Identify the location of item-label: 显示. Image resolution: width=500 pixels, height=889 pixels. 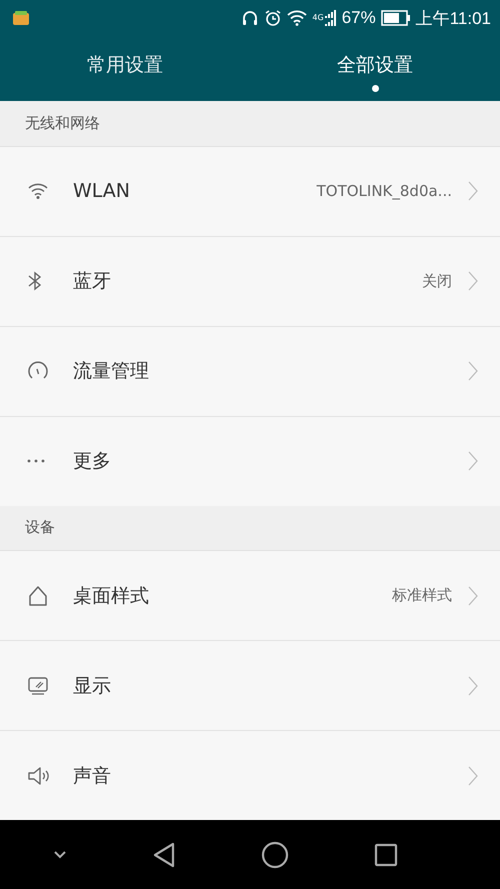
(92, 686).